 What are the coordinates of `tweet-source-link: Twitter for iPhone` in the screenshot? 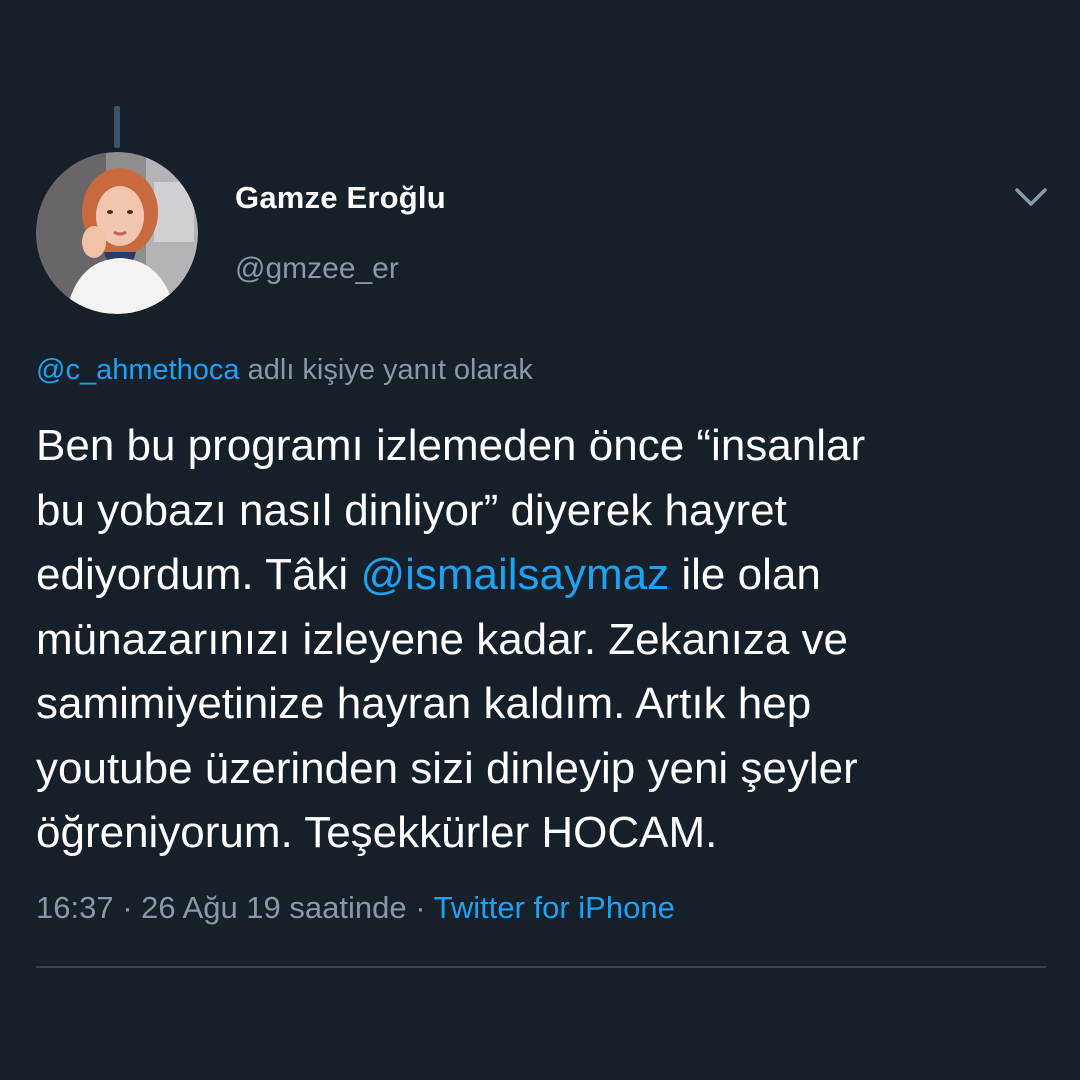 It's located at (554, 907).